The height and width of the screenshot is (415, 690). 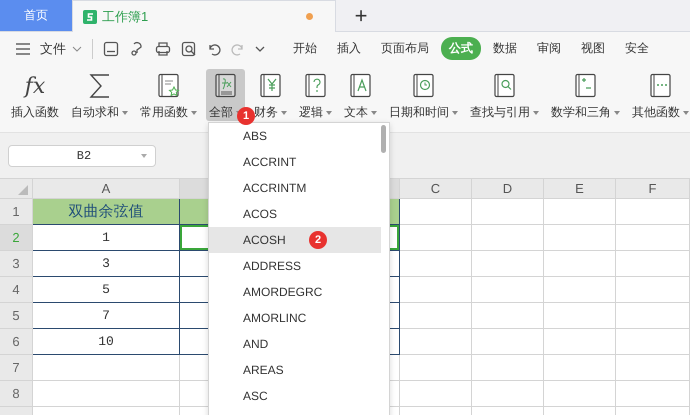 I want to click on row-header: 8, so click(x=16, y=394).